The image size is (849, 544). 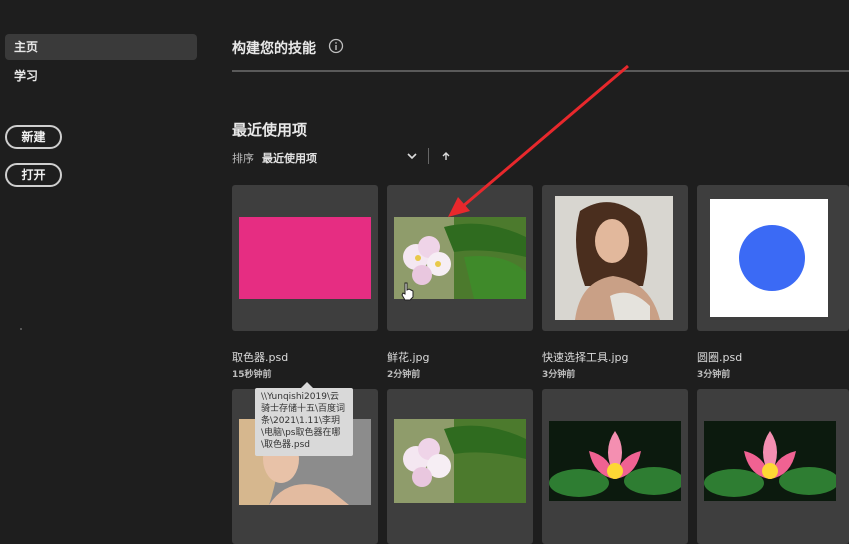 I want to click on sidebar-item-learn: 学习, so click(x=101, y=76).